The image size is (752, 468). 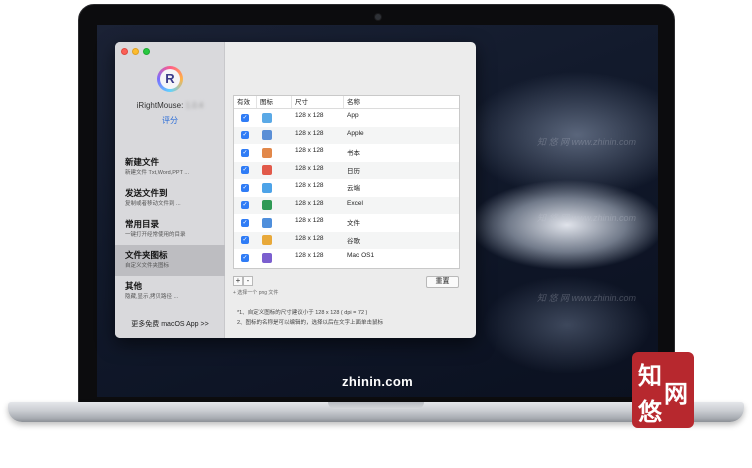 What do you see at coordinates (170, 324) in the screenshot?
I see `more-apps-link: 更多免费 macOS App >>` at bounding box center [170, 324].